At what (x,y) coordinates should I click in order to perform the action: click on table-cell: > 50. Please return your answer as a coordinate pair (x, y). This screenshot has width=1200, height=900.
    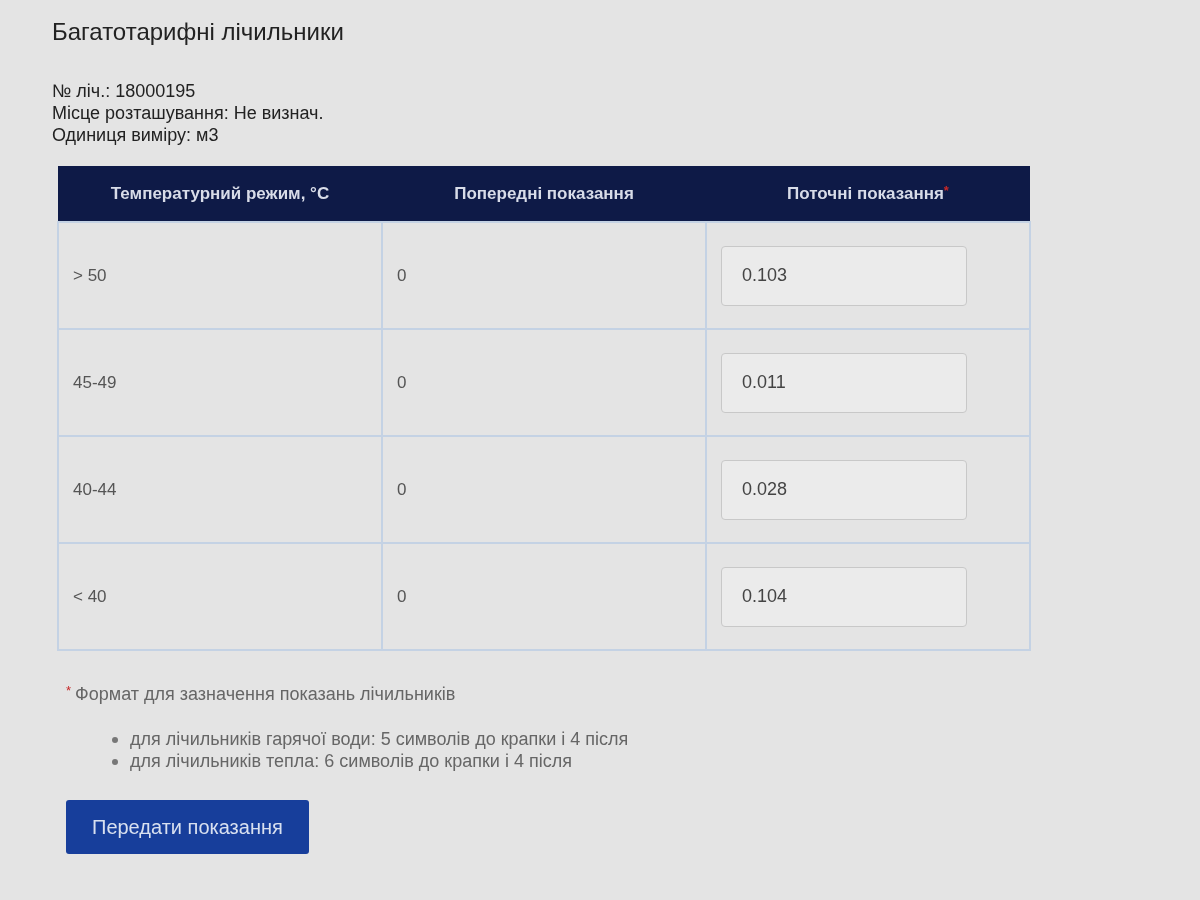
    Looking at the image, I should click on (220, 275).